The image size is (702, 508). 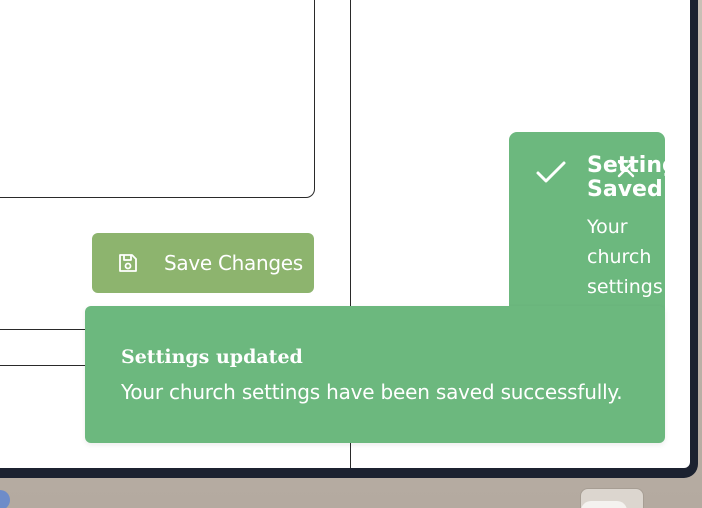 What do you see at coordinates (626, 169) in the screenshot?
I see `close-icon` at bounding box center [626, 169].